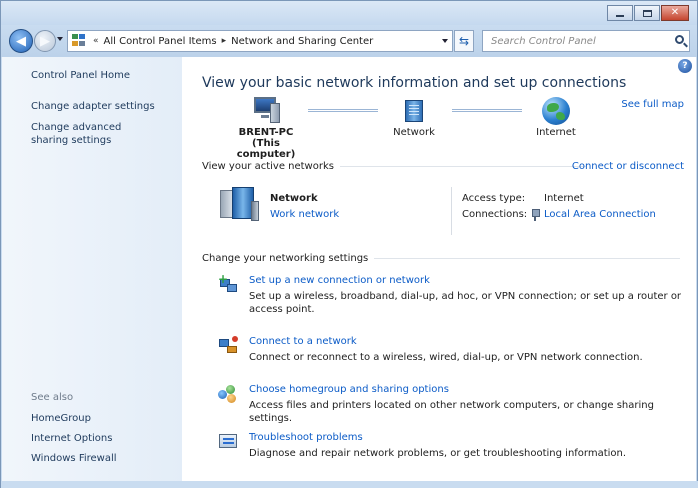  I want to click on new-connection-icon: +, so click(229, 284).